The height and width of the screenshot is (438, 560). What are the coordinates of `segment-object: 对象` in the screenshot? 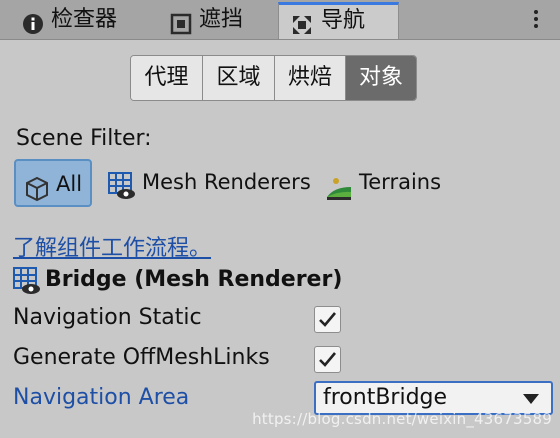 It's located at (381, 78).